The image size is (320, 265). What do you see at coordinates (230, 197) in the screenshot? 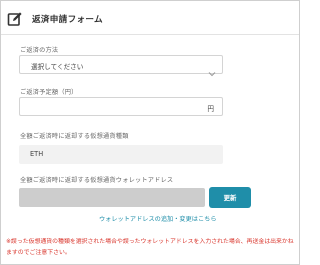
I see `update-button: 更新` at bounding box center [230, 197].